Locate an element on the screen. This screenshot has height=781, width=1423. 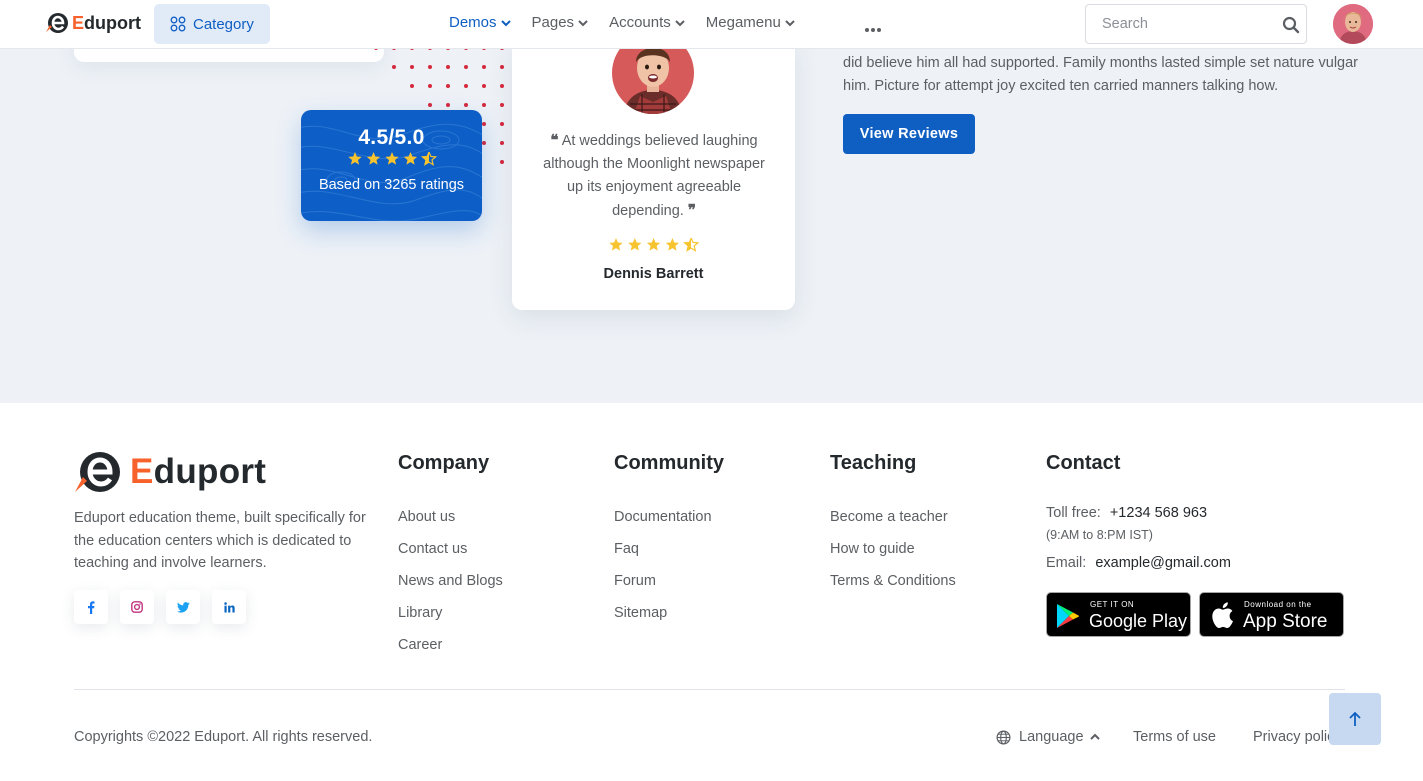
teaching-heading: Teaching is located at coordinates (873, 463).